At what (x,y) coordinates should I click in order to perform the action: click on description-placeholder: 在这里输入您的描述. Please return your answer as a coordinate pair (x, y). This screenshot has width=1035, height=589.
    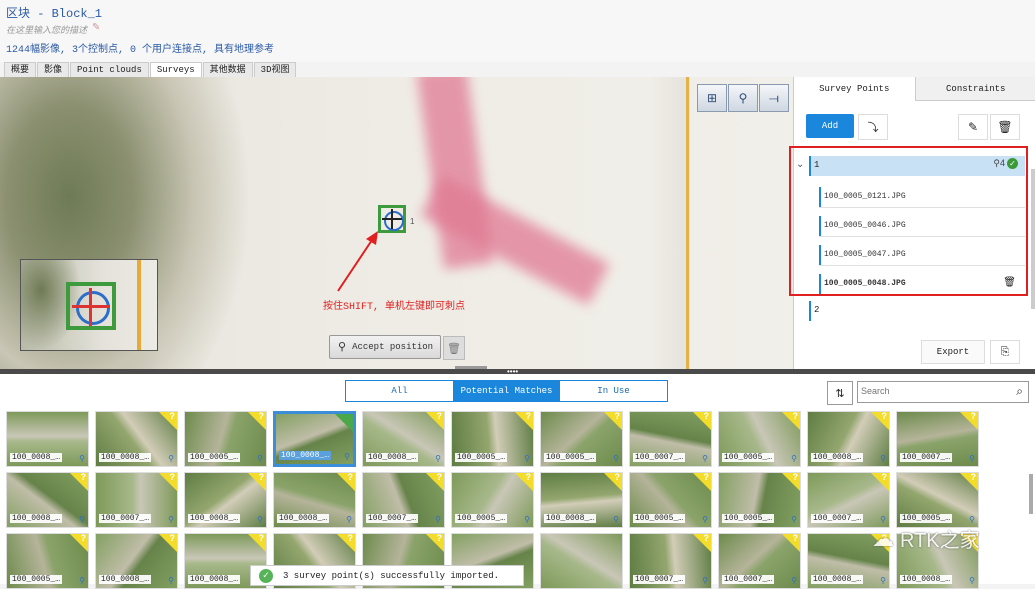
    Looking at the image, I should click on (46, 29).